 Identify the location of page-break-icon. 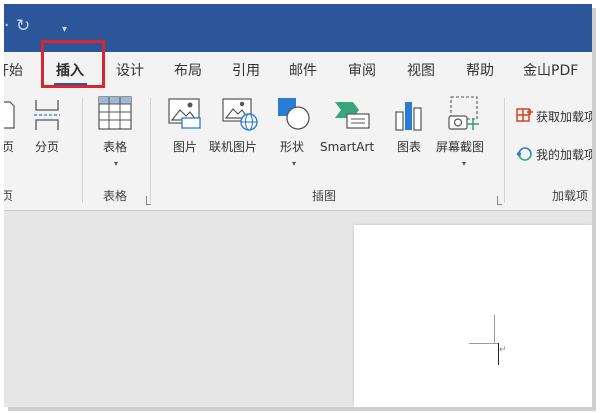
(47, 115).